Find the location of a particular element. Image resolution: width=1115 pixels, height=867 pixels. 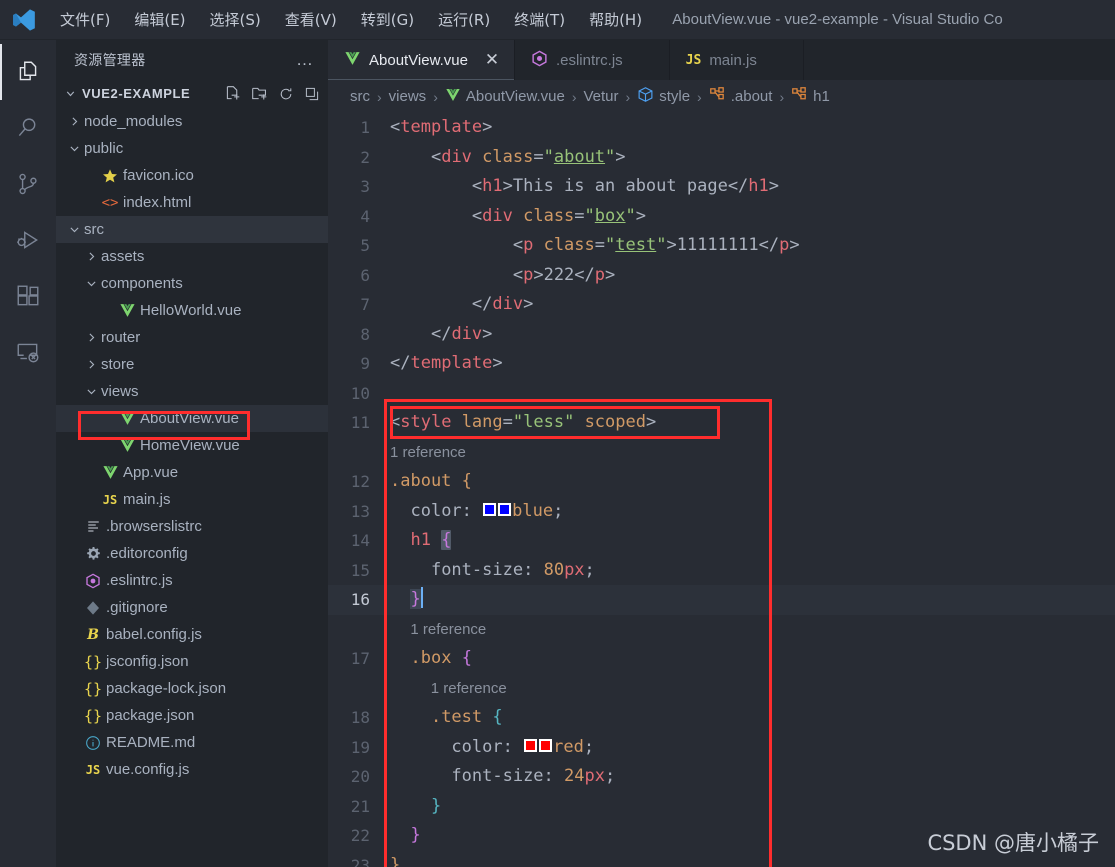

code-line-5: 5 <p class="test">11111111</p> is located at coordinates (721, 246).